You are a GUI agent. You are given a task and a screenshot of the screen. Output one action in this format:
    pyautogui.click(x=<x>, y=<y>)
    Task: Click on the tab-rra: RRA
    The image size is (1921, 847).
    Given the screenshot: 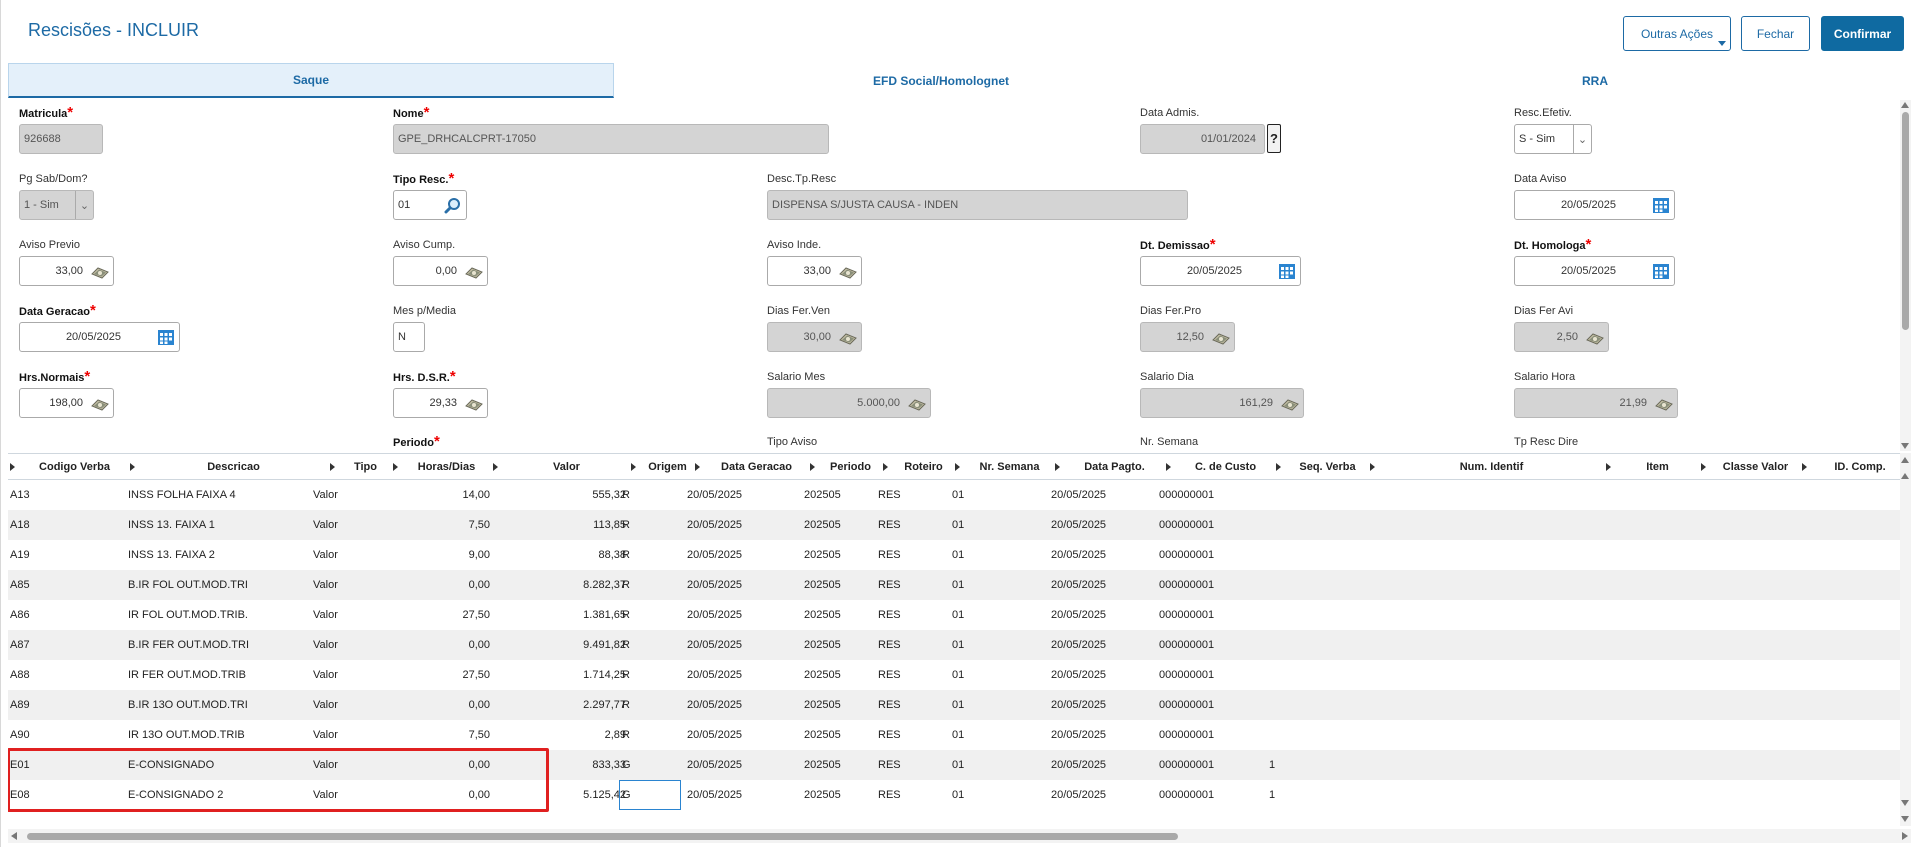 What is the action you would take?
    pyautogui.click(x=1594, y=80)
    